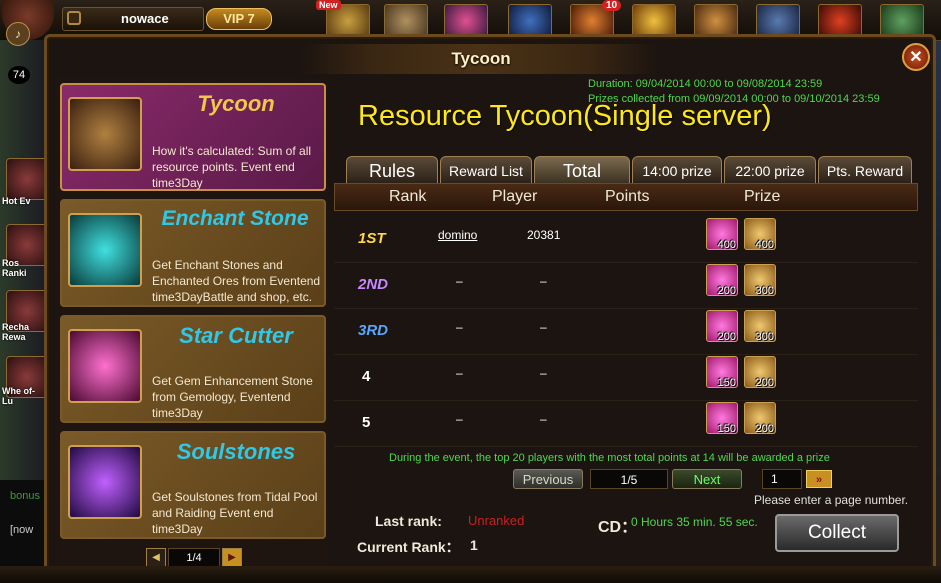 This screenshot has height=583, width=941. Describe the element at coordinates (408, 521) in the screenshot. I see `last-rank-label: Last rank:` at that location.